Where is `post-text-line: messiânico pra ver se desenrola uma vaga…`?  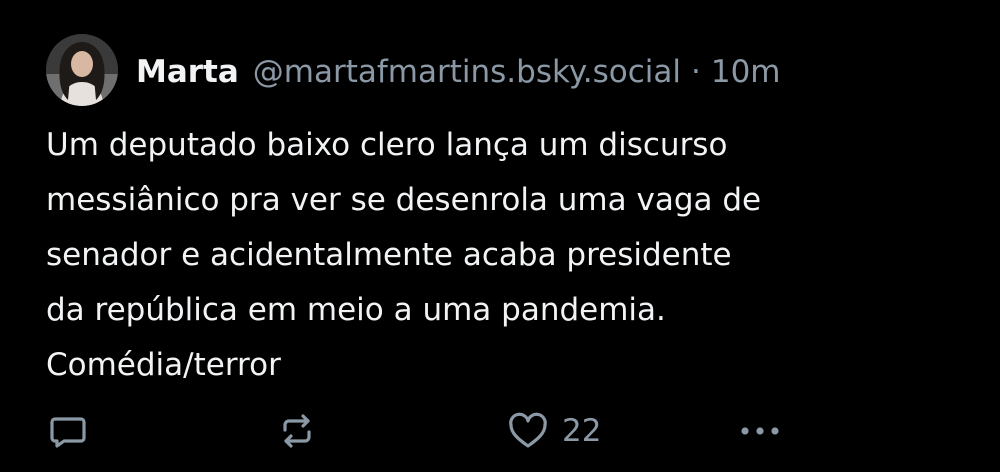
post-text-line: messiânico pra ver se desenrola uma vaga… is located at coordinates (404, 200).